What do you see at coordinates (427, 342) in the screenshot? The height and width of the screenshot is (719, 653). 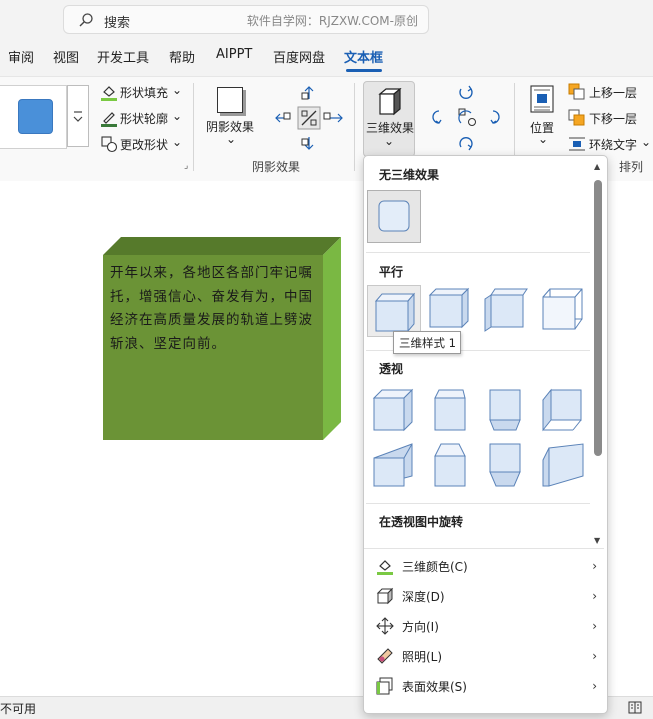 I see `preset-tooltip: 三维样式 1` at bounding box center [427, 342].